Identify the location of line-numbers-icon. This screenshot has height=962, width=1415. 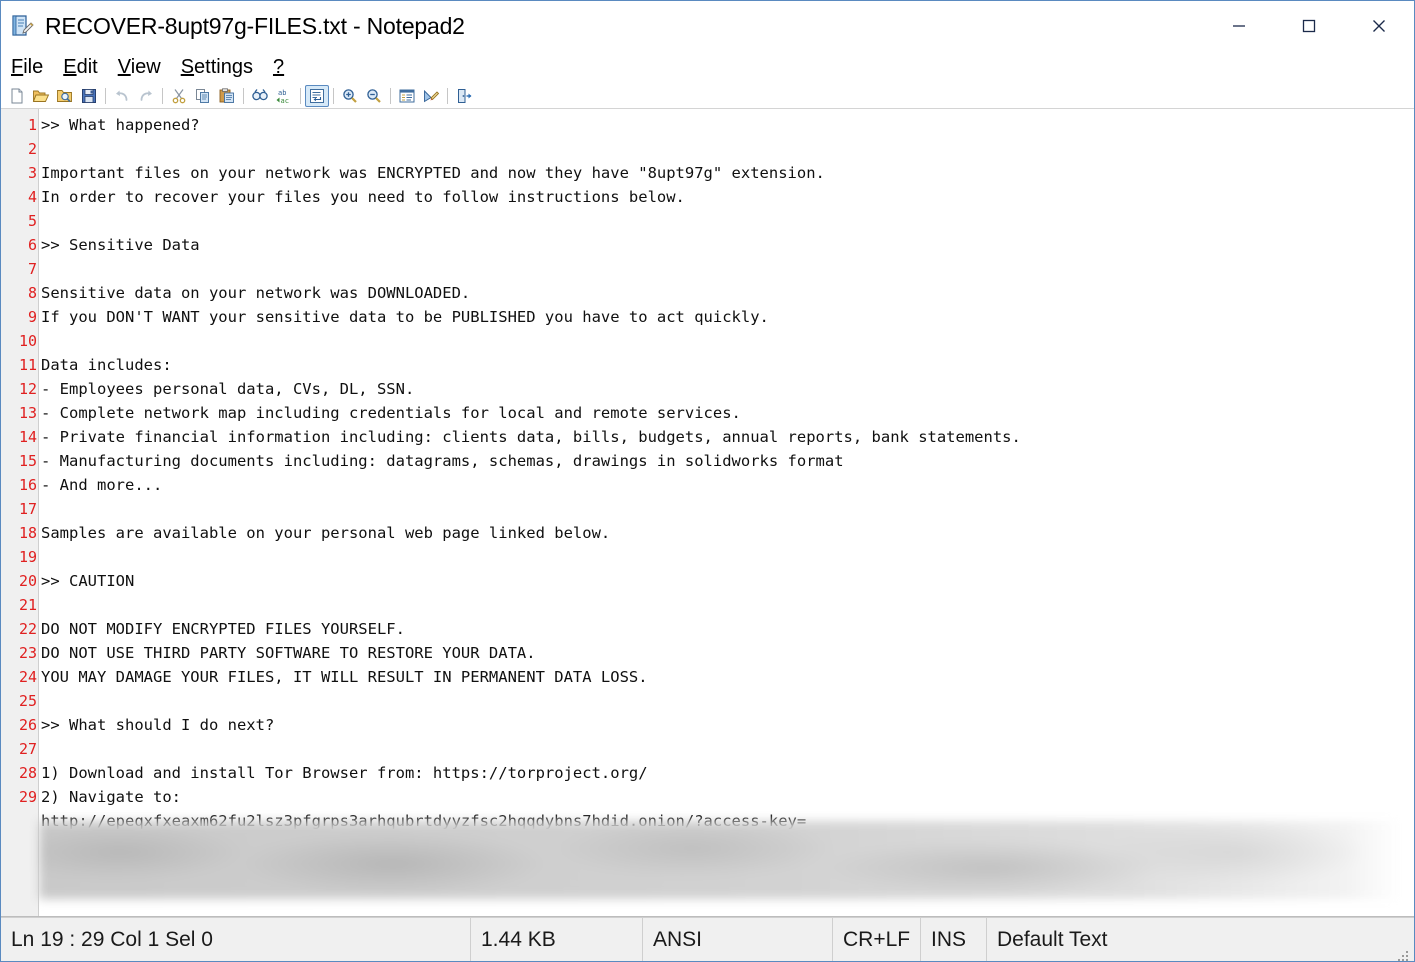
(407, 95).